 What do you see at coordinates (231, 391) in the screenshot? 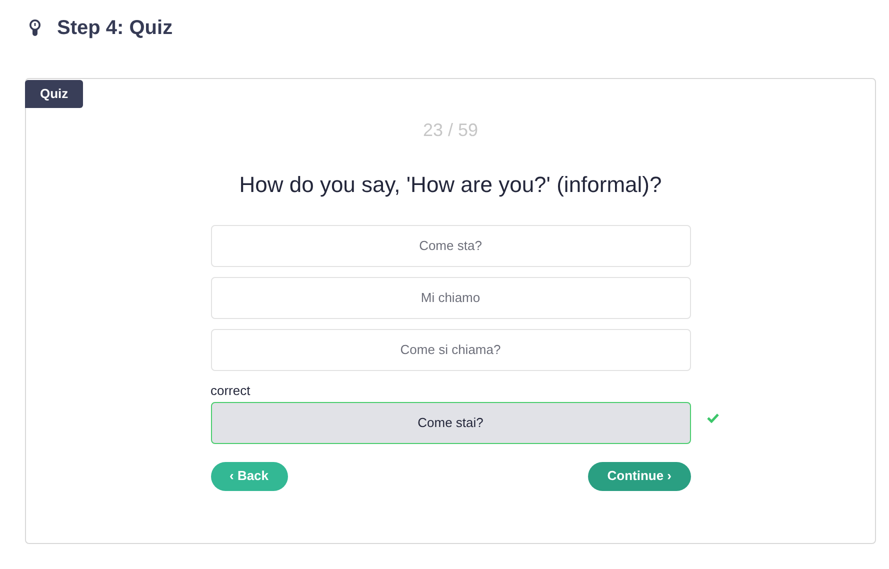
I see `answer-status: correct` at bounding box center [231, 391].